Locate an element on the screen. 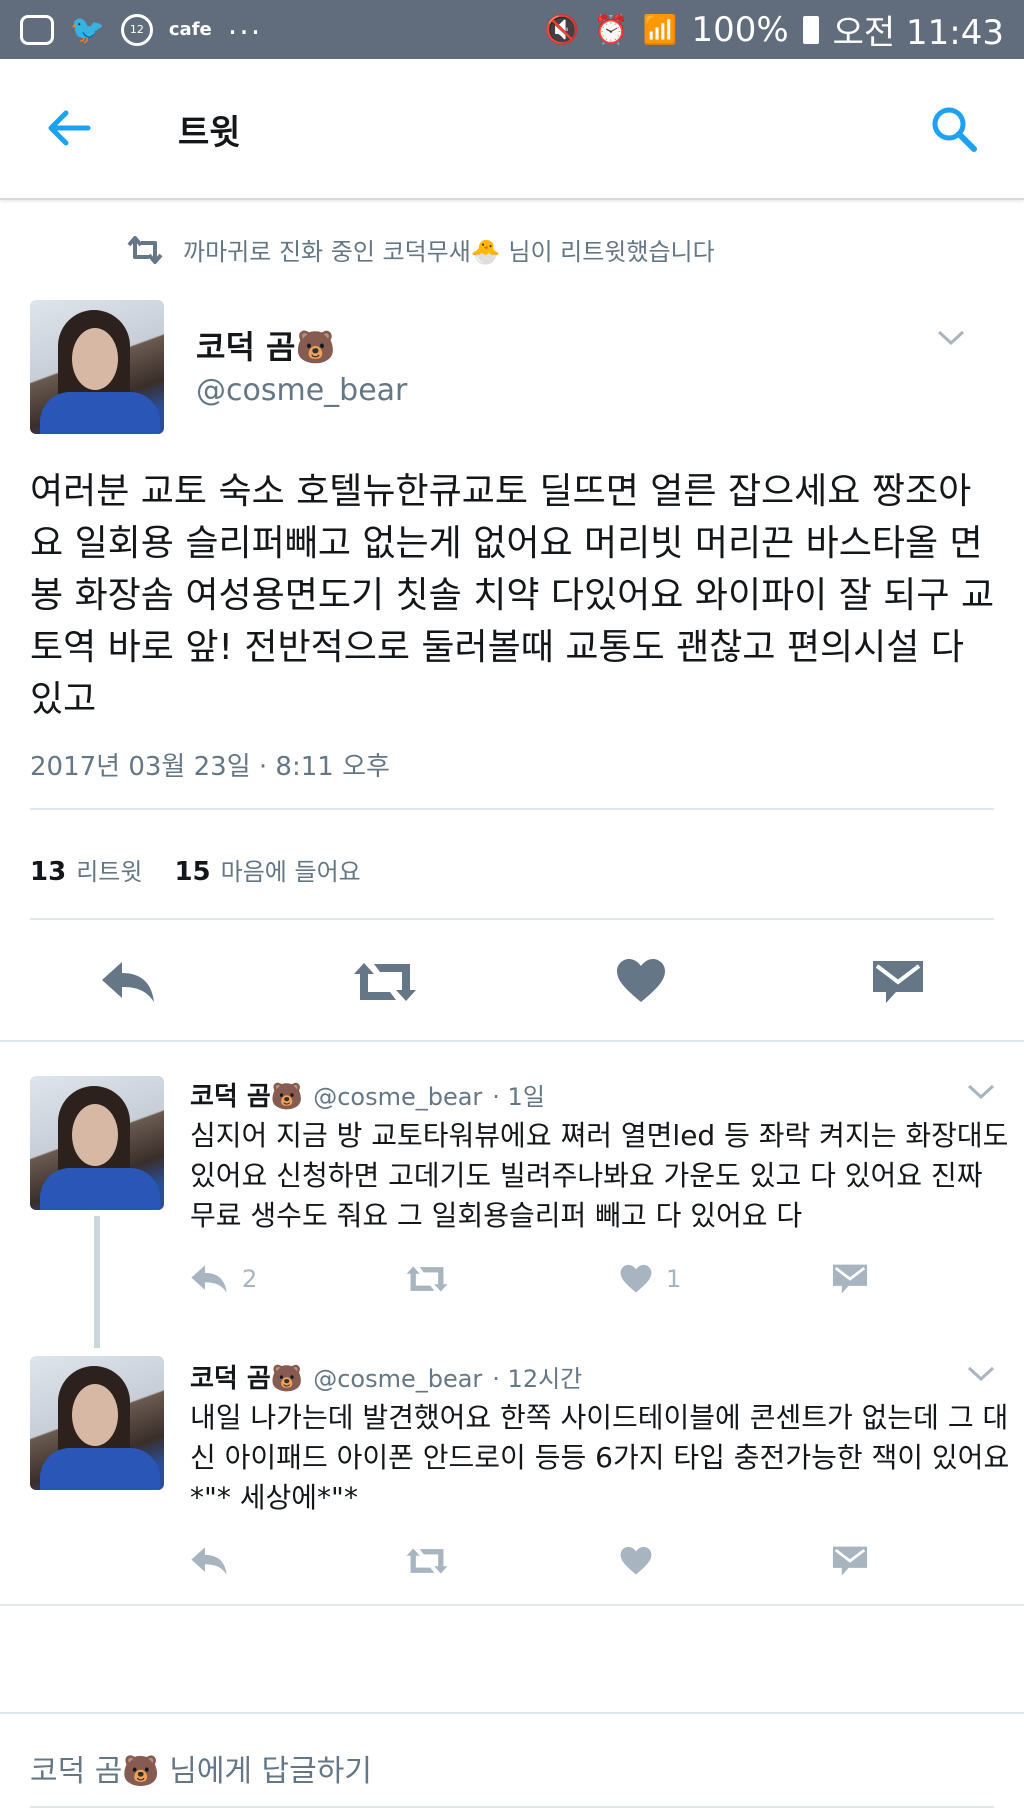 This screenshot has width=1024, height=1820. cafe-notification-text: cafe is located at coordinates (190, 29).